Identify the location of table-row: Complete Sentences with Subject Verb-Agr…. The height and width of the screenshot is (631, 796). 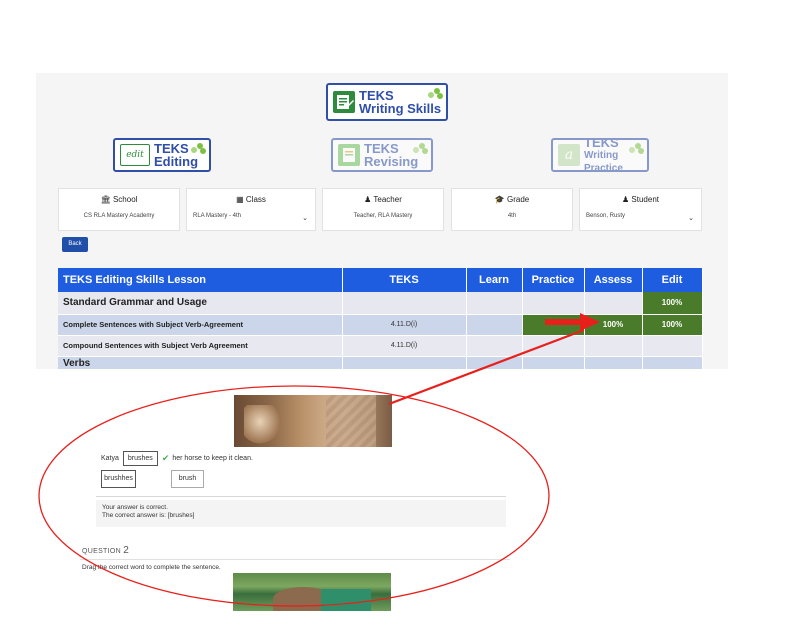
(380, 325).